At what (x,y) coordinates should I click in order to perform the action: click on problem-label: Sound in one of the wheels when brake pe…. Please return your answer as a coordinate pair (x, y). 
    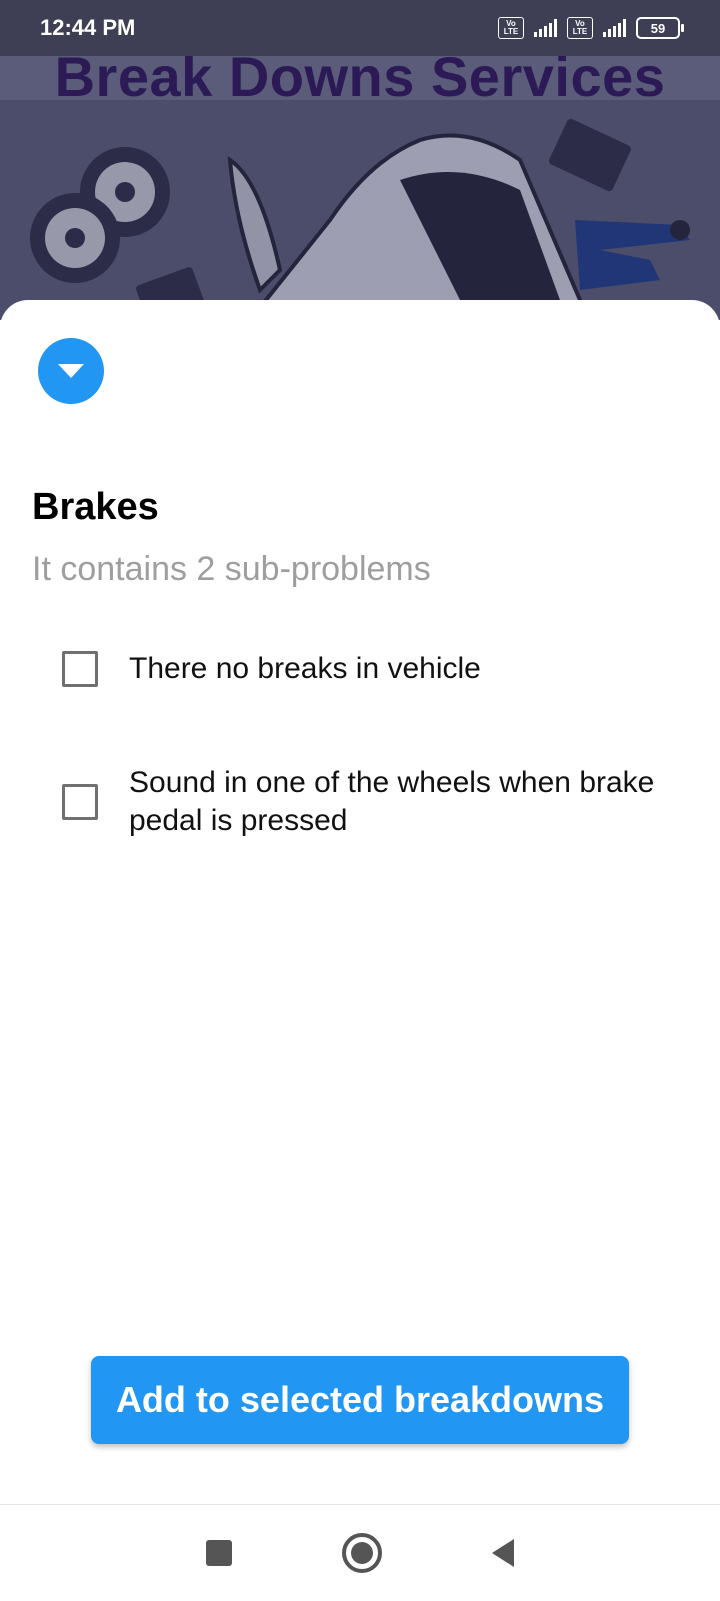
    Looking at the image, I should click on (392, 801).